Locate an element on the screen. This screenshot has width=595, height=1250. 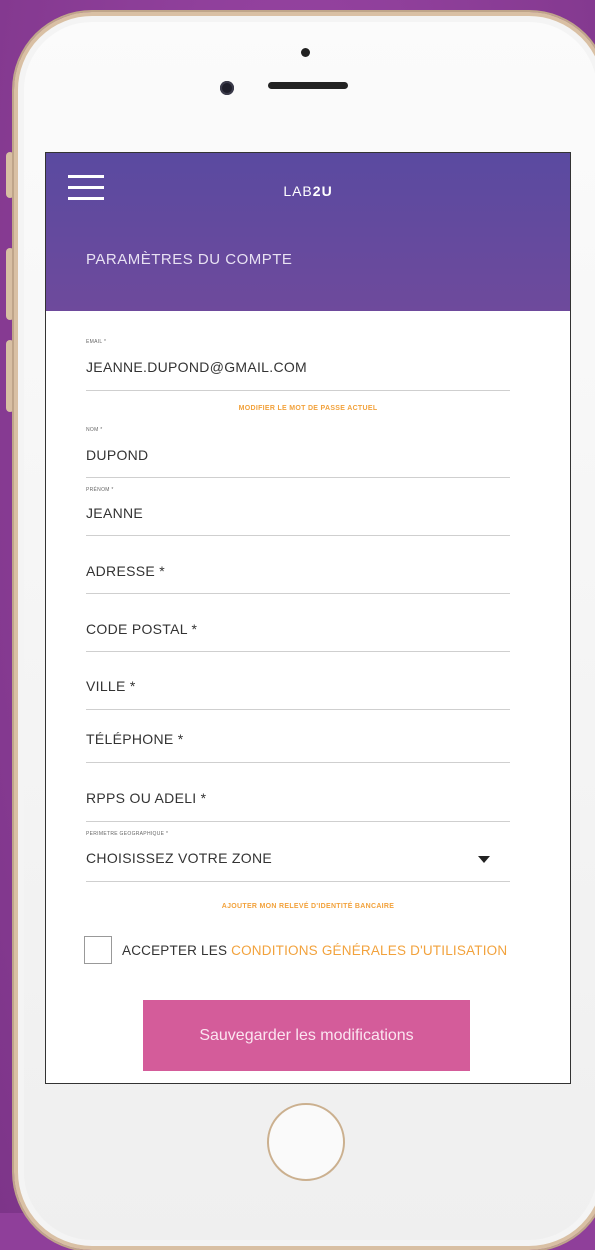
rpps-field: RPPS OU ADELI * is located at coordinates (298, 801).